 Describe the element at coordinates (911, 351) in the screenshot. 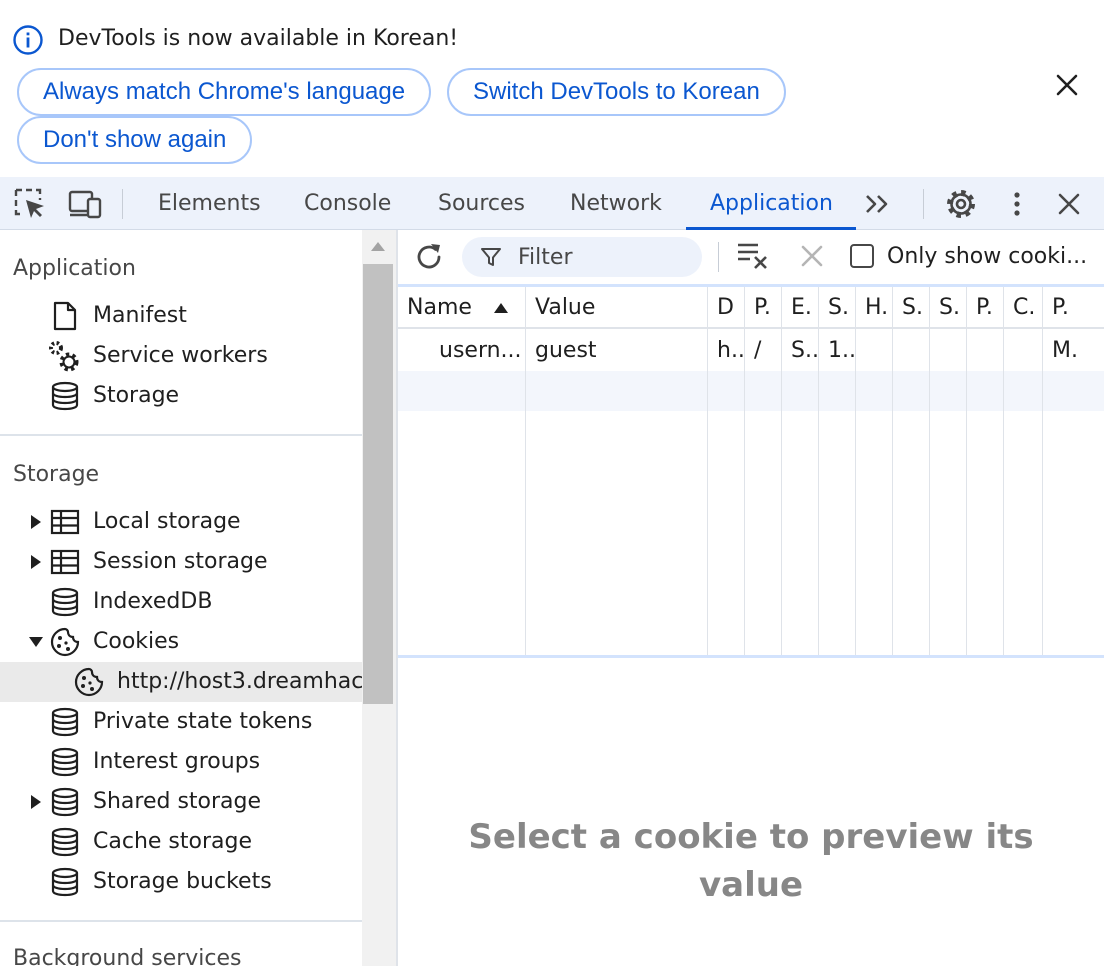

I see `cell-secure` at that location.